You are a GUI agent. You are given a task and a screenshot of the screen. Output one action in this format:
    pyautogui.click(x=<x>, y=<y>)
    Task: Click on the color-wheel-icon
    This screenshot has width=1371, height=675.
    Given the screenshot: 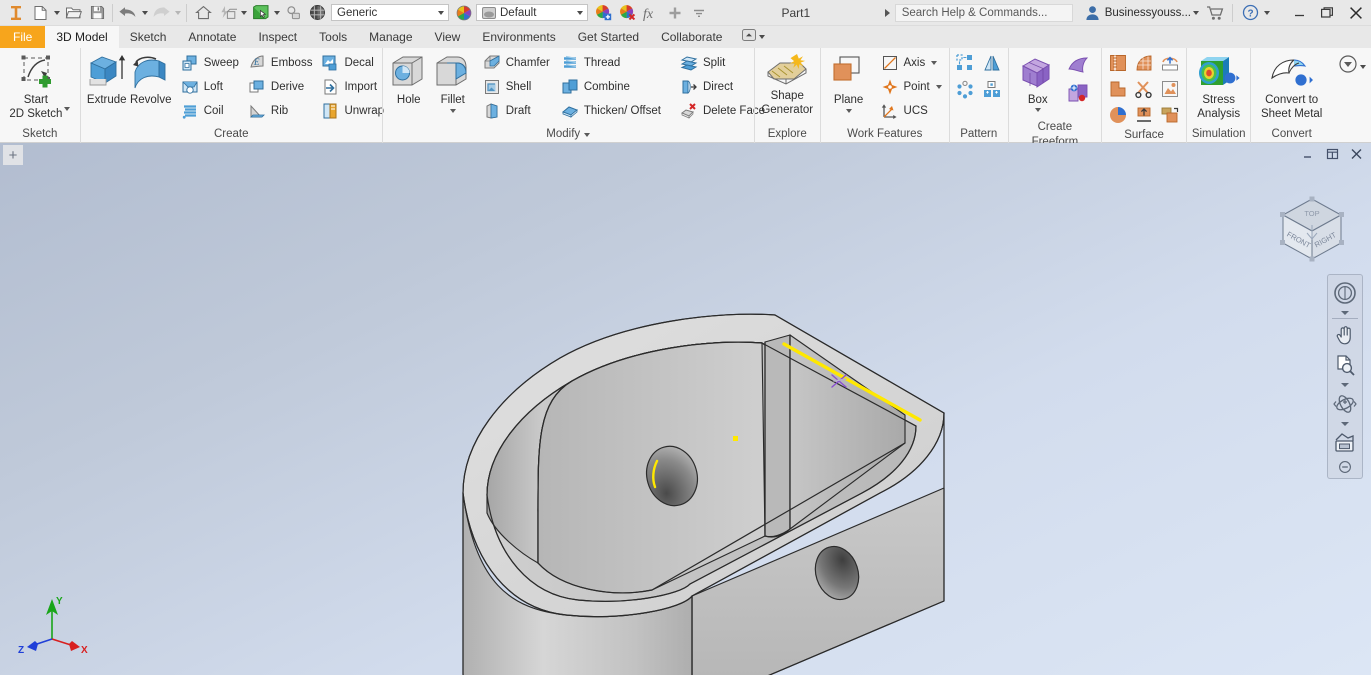 What is the action you would take?
    pyautogui.click(x=464, y=13)
    